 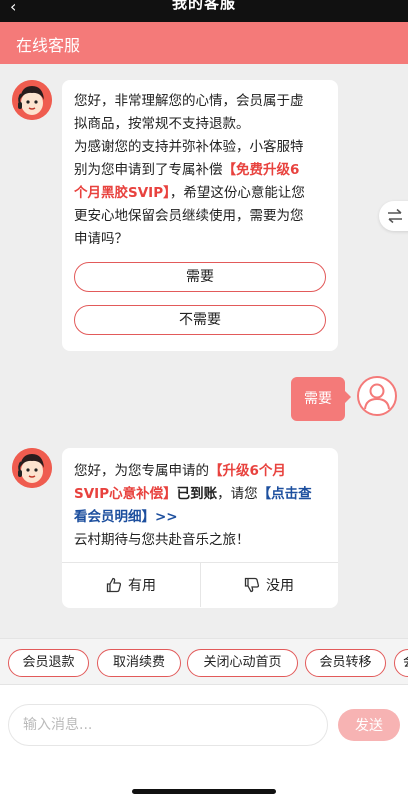 I want to click on option-need-button: 需要, so click(x=200, y=277).